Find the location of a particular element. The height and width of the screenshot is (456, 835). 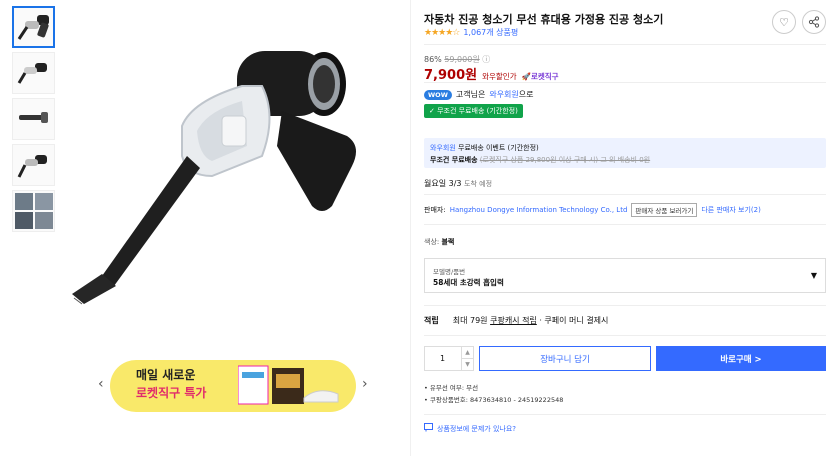

points-row: 적립 최대 79원 쿠팡캐시 적립 · 쿠페이 머니 결제시 is located at coordinates (516, 320).